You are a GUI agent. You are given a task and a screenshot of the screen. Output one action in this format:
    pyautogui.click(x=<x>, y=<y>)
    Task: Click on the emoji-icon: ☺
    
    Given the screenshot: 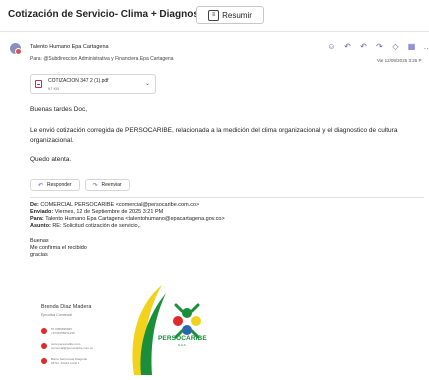 What is the action you would take?
    pyautogui.click(x=331, y=46)
    